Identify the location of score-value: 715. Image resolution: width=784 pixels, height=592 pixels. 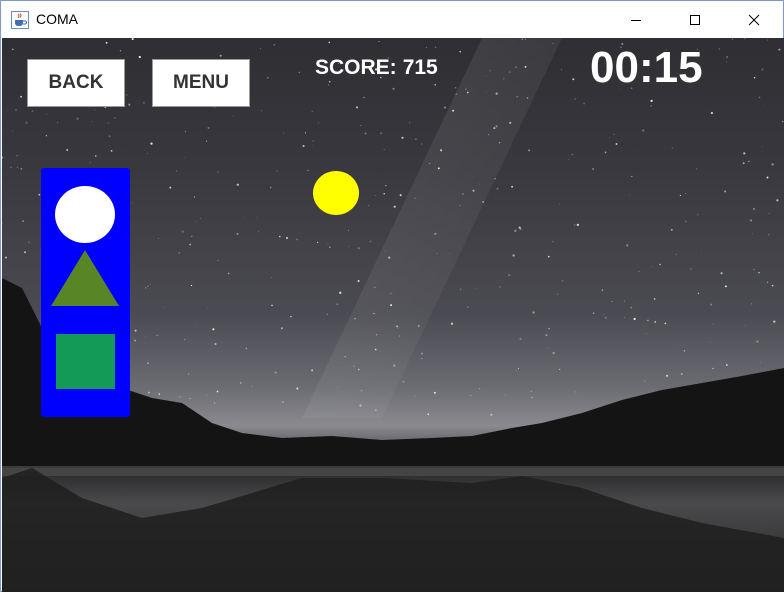
(420, 67).